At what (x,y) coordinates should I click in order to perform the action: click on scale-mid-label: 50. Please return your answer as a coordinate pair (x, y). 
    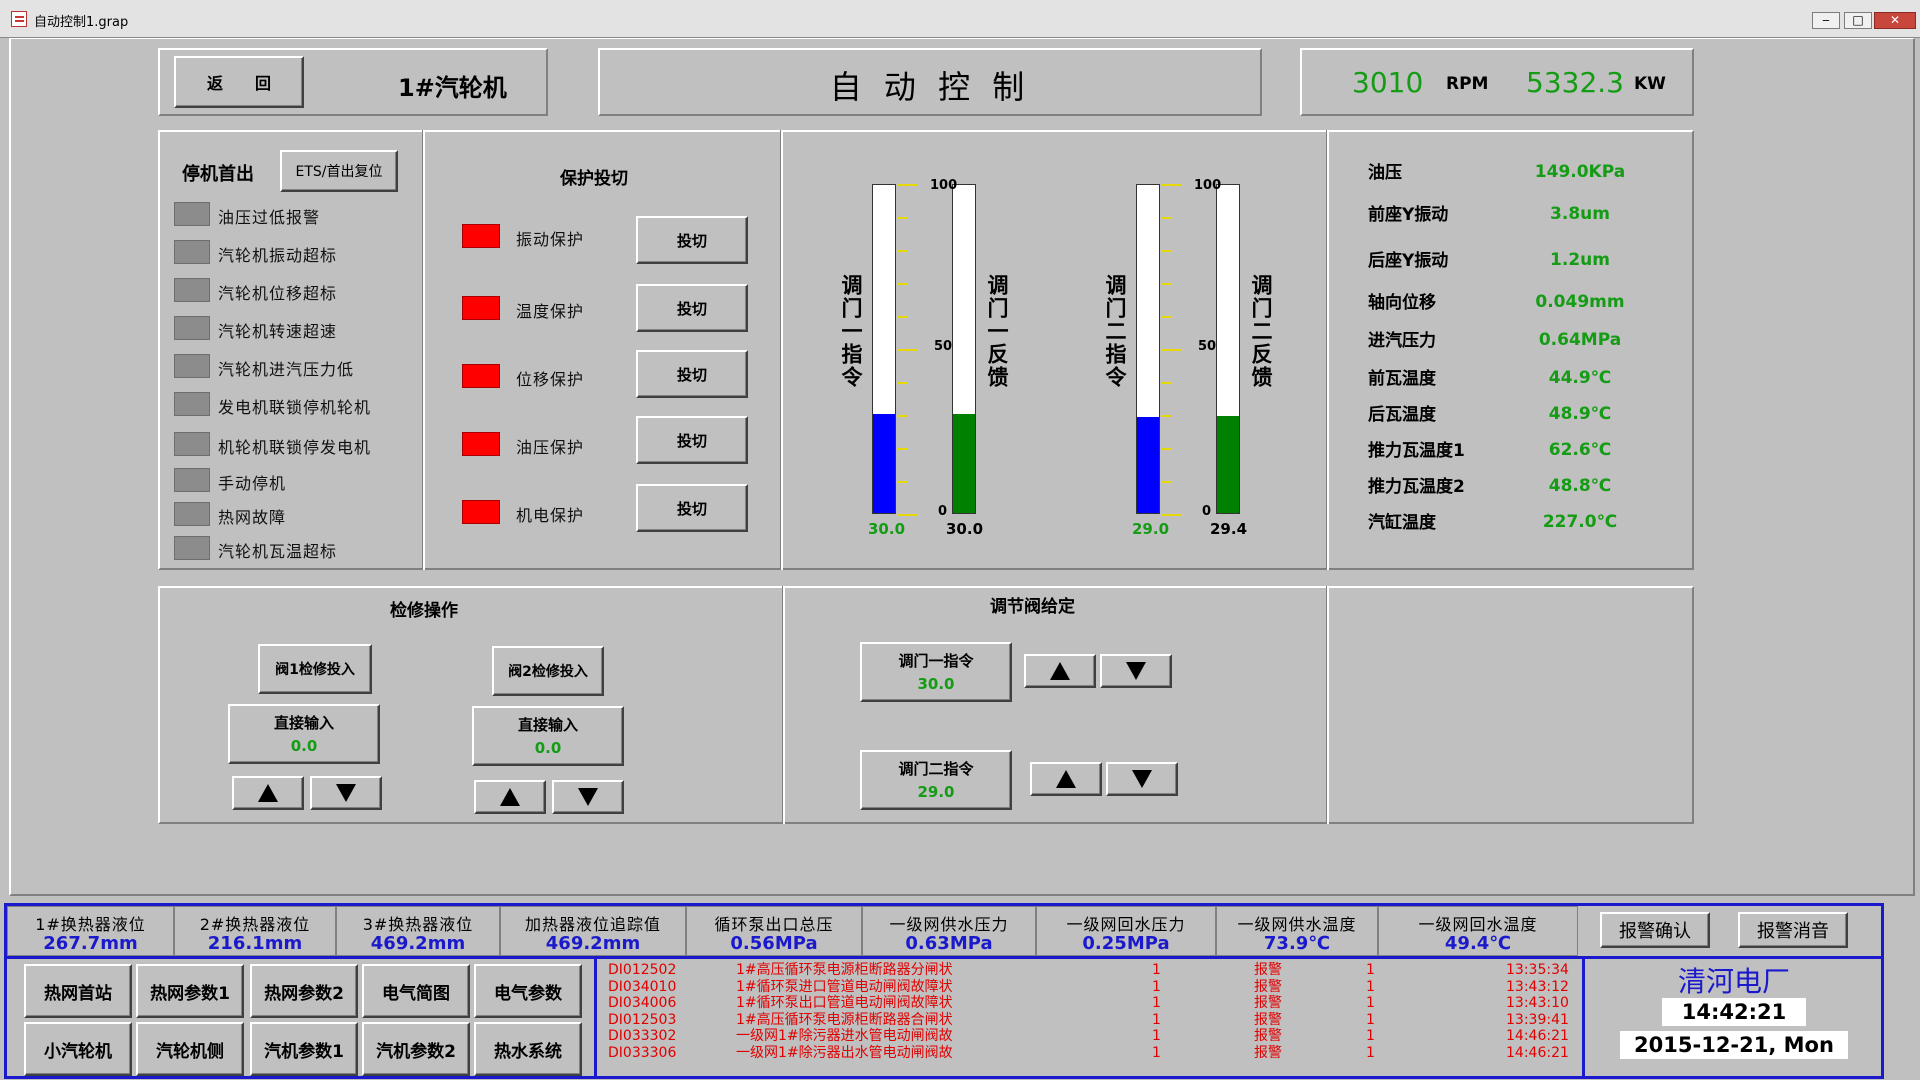
    Looking at the image, I should click on (1207, 346).